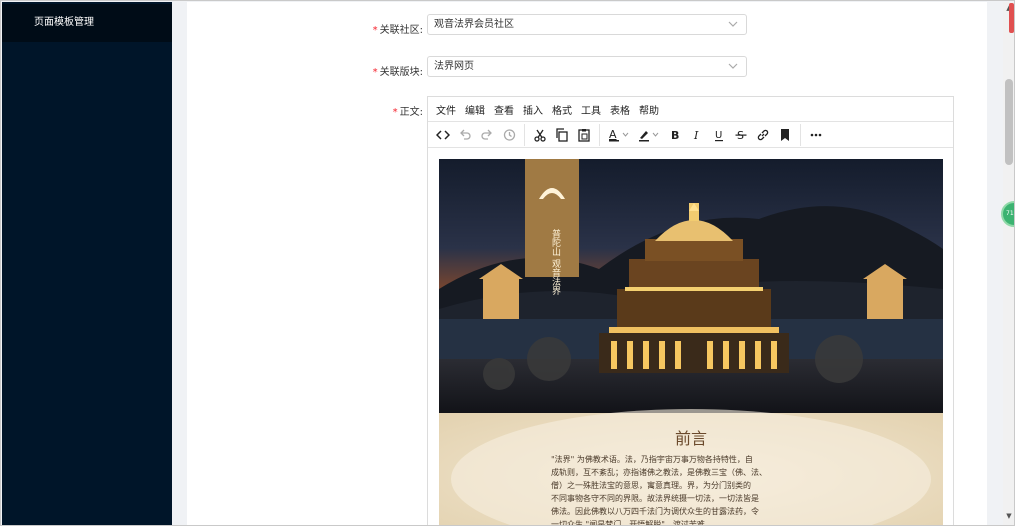 Image resolution: width=1015 pixels, height=526 pixels. What do you see at coordinates (587, 66) in the screenshot?
I see `block-select: 法界网页` at bounding box center [587, 66].